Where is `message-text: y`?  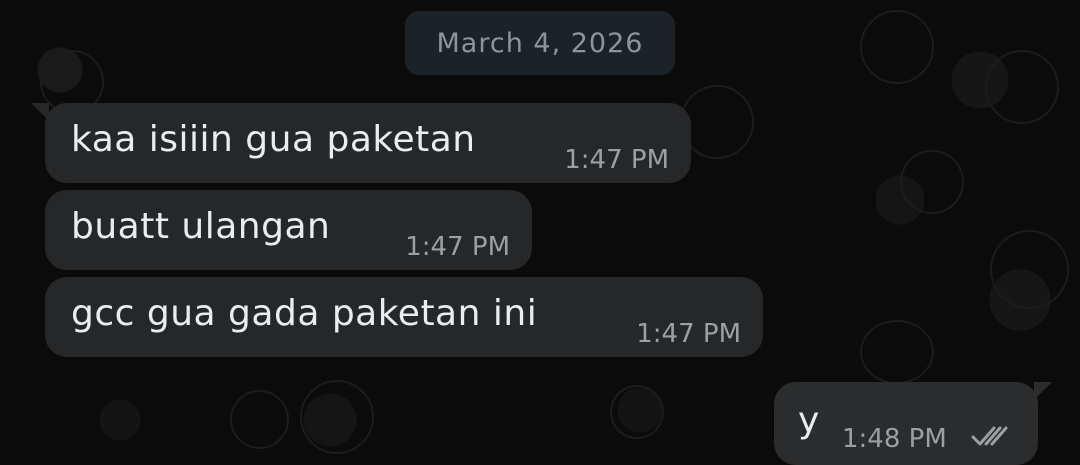 message-text: y is located at coordinates (809, 420).